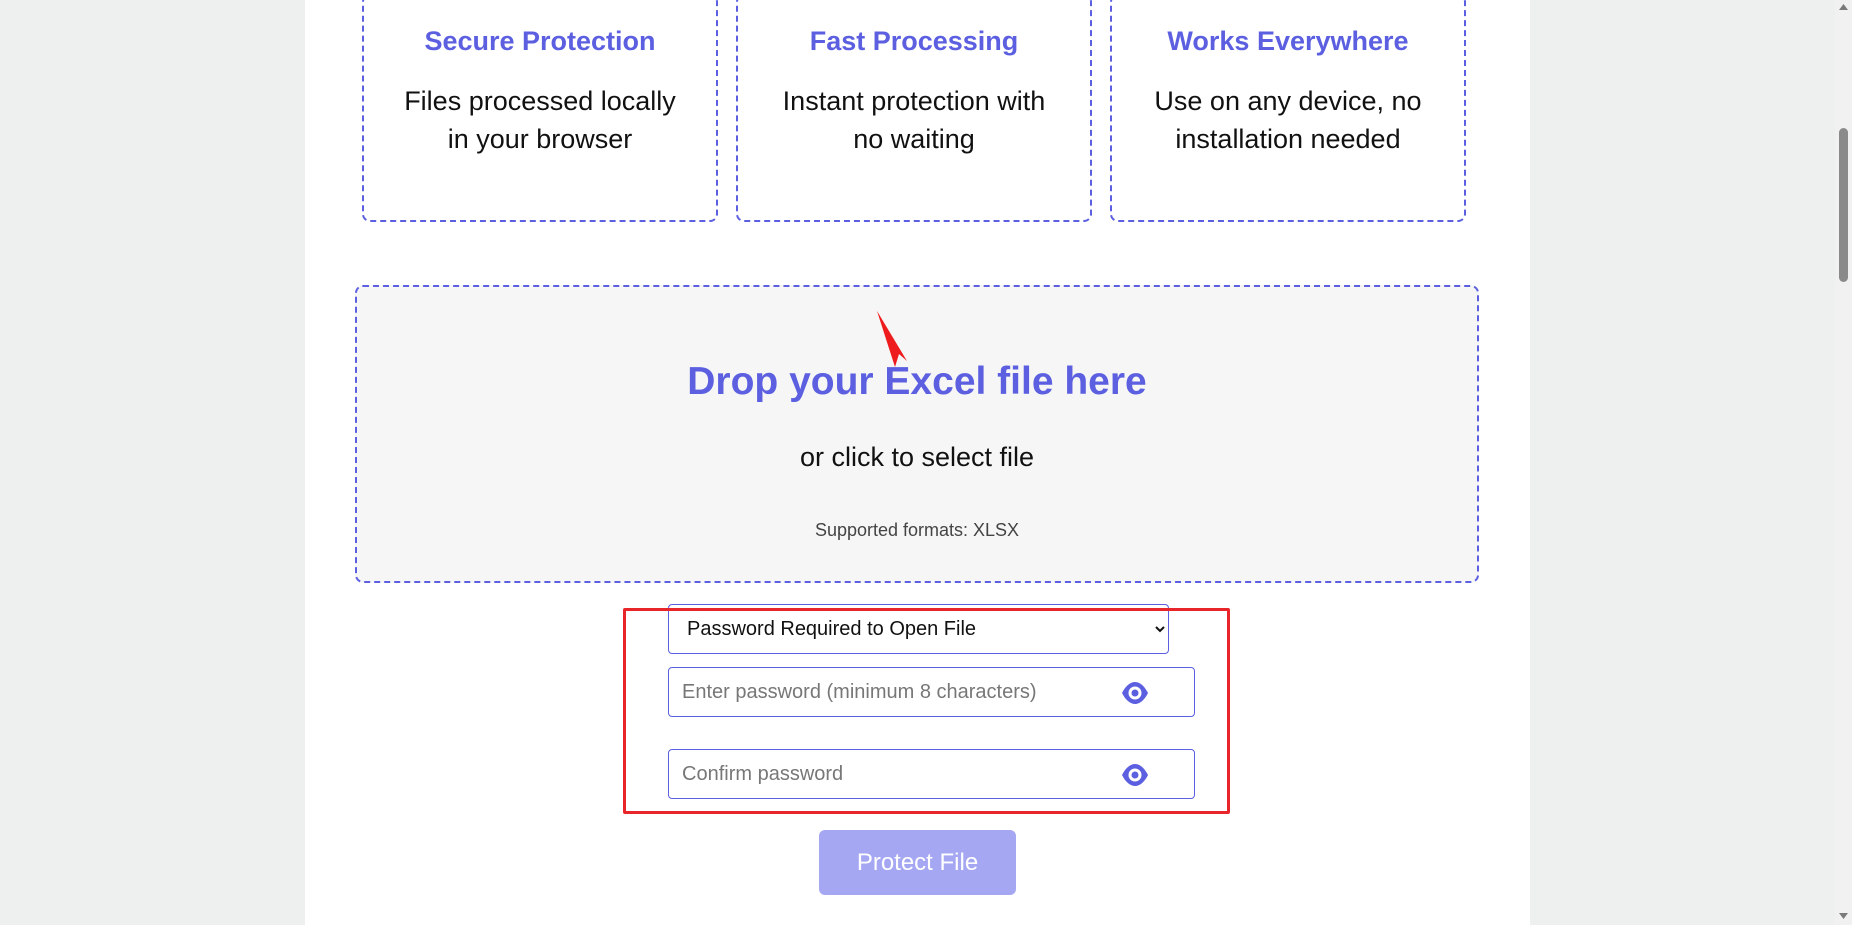 The image size is (1852, 925). I want to click on password-field, so click(931, 692).